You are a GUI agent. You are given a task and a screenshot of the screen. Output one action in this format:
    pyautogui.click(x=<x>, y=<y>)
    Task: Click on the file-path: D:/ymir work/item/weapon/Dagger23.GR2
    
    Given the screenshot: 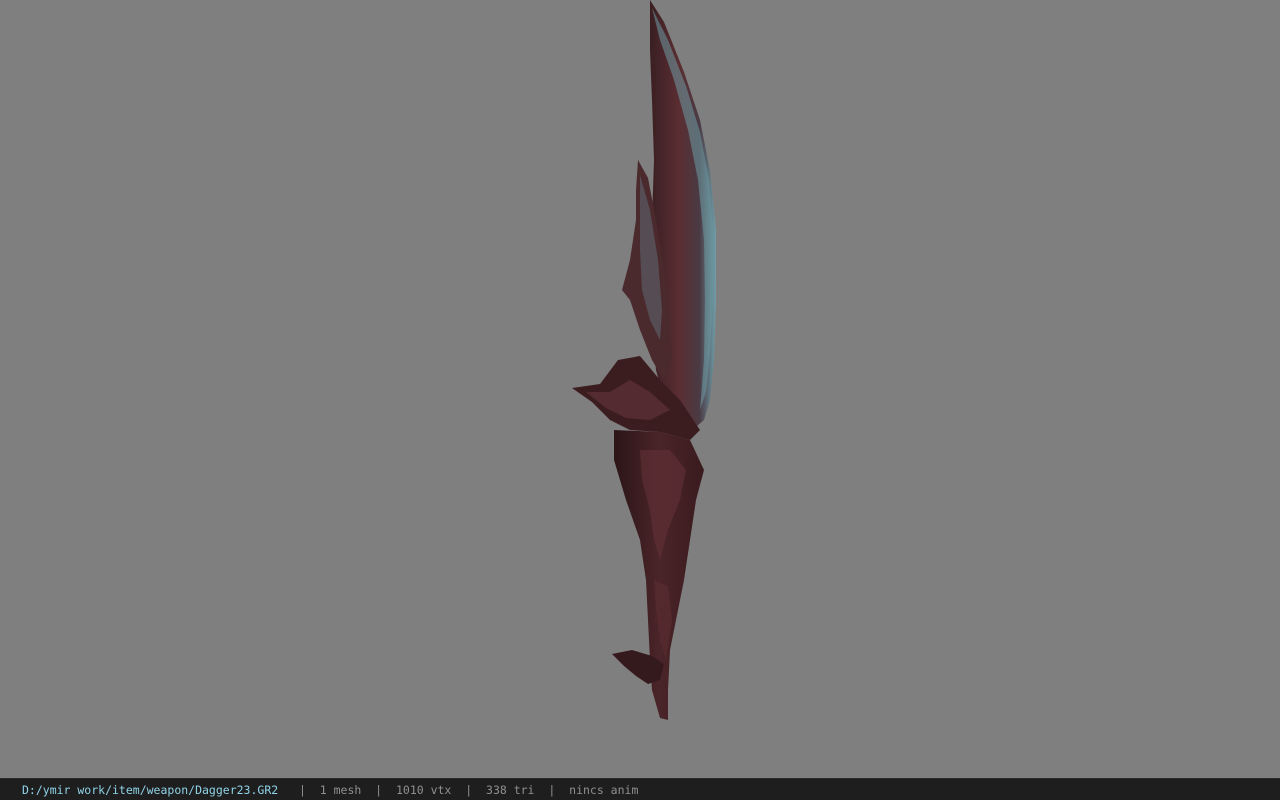 What is the action you would take?
    pyautogui.click(x=150, y=789)
    